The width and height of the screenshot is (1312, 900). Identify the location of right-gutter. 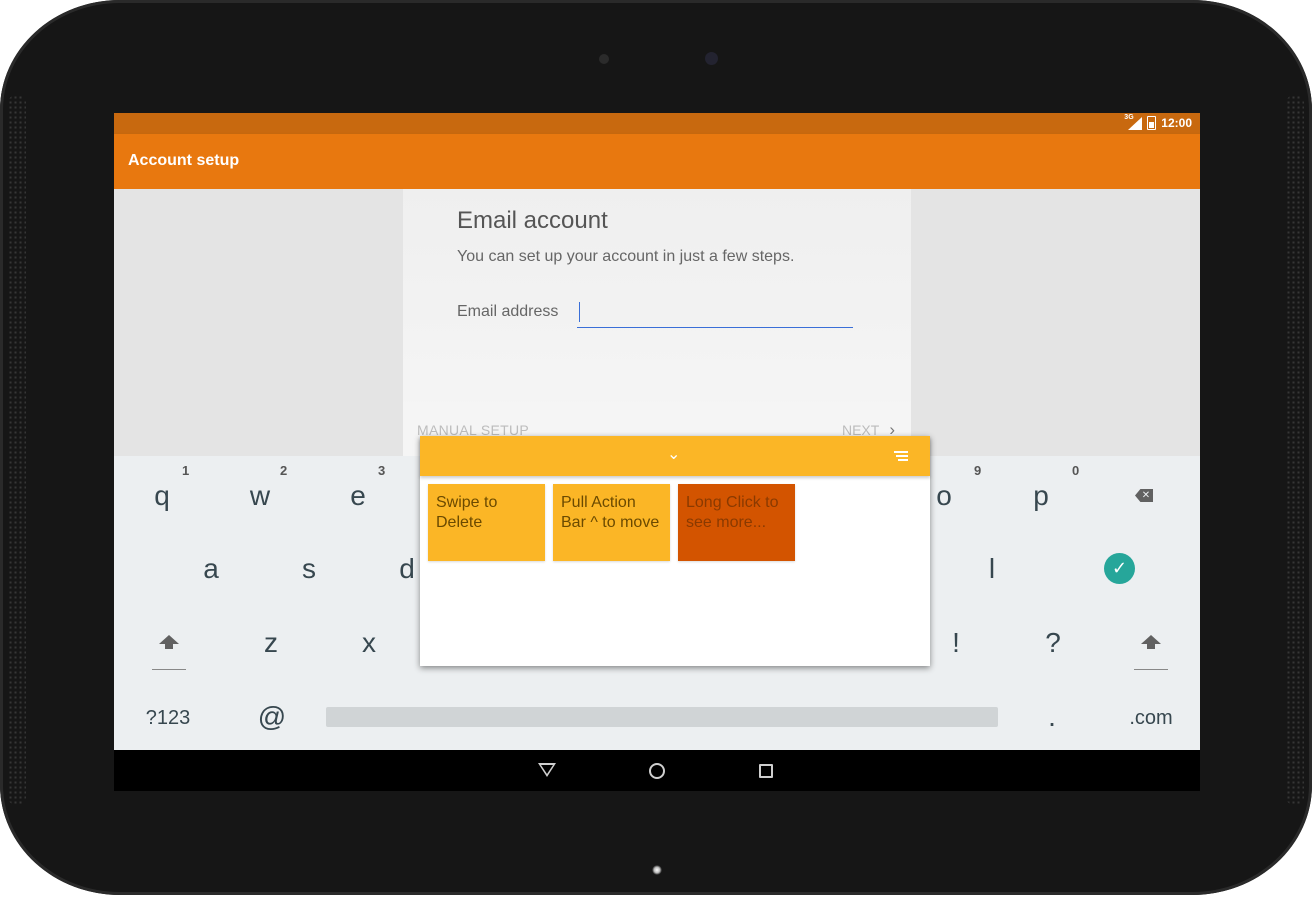
(1055, 323).